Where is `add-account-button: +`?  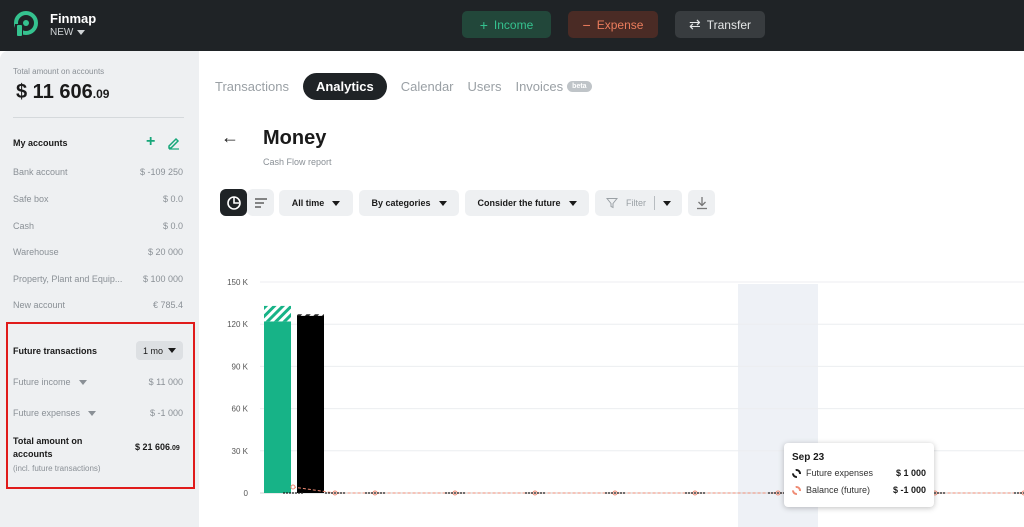 add-account-button: + is located at coordinates (150, 142).